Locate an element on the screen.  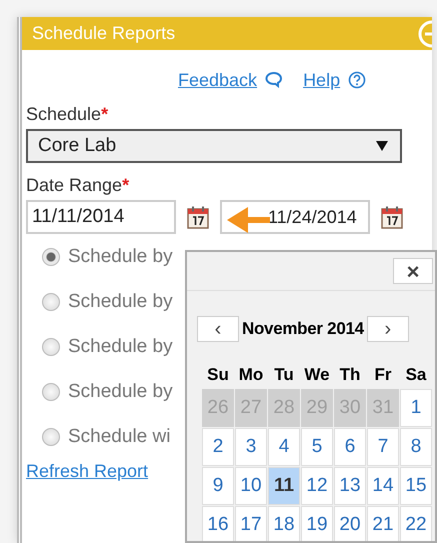
day-cell: 15 is located at coordinates (416, 486).